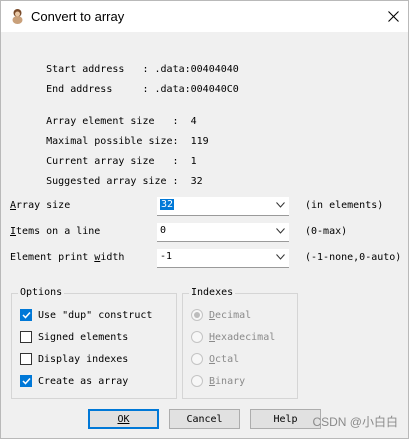 Image resolution: width=409 pixels, height=439 pixels. Describe the element at coordinates (112, 257) in the screenshot. I see `element-print-width-label-post: idth` at that location.